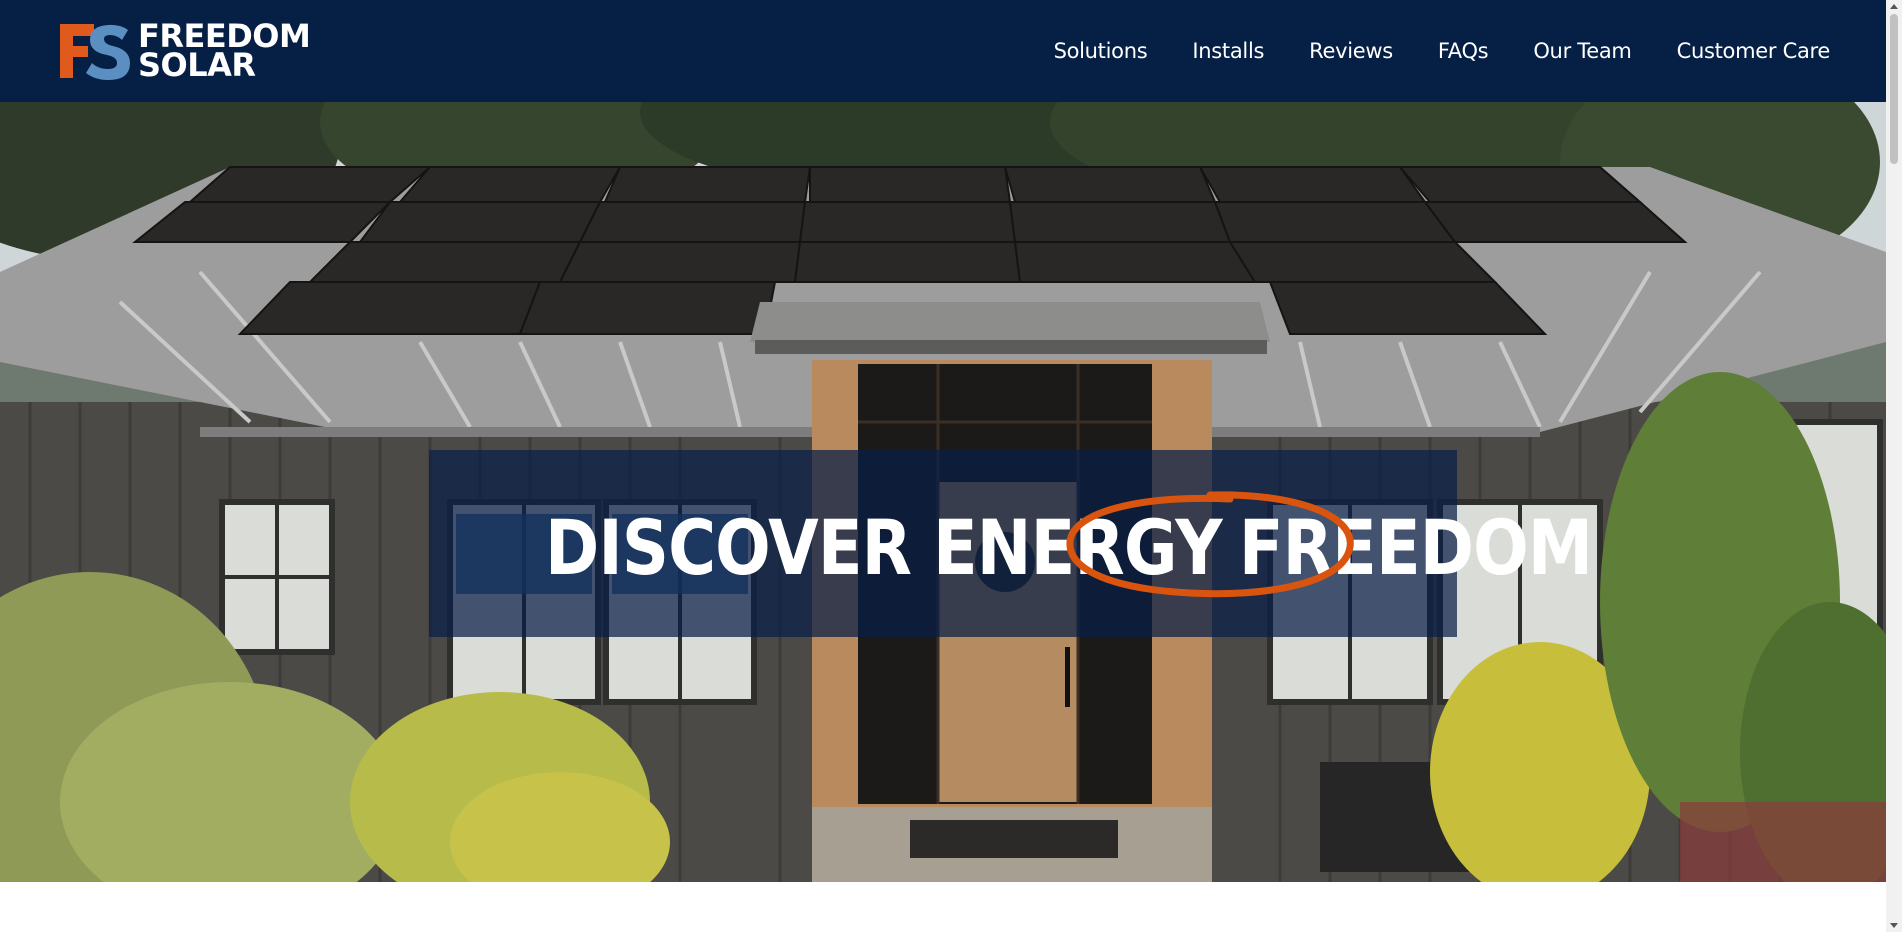  What do you see at coordinates (1754, 51) in the screenshot?
I see `nav-customer-care: Customer Care` at bounding box center [1754, 51].